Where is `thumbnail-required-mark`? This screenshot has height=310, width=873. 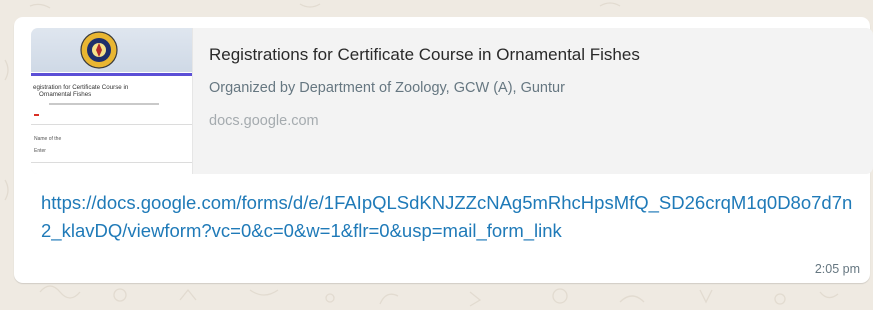
thumbnail-required-mark is located at coordinates (36, 115).